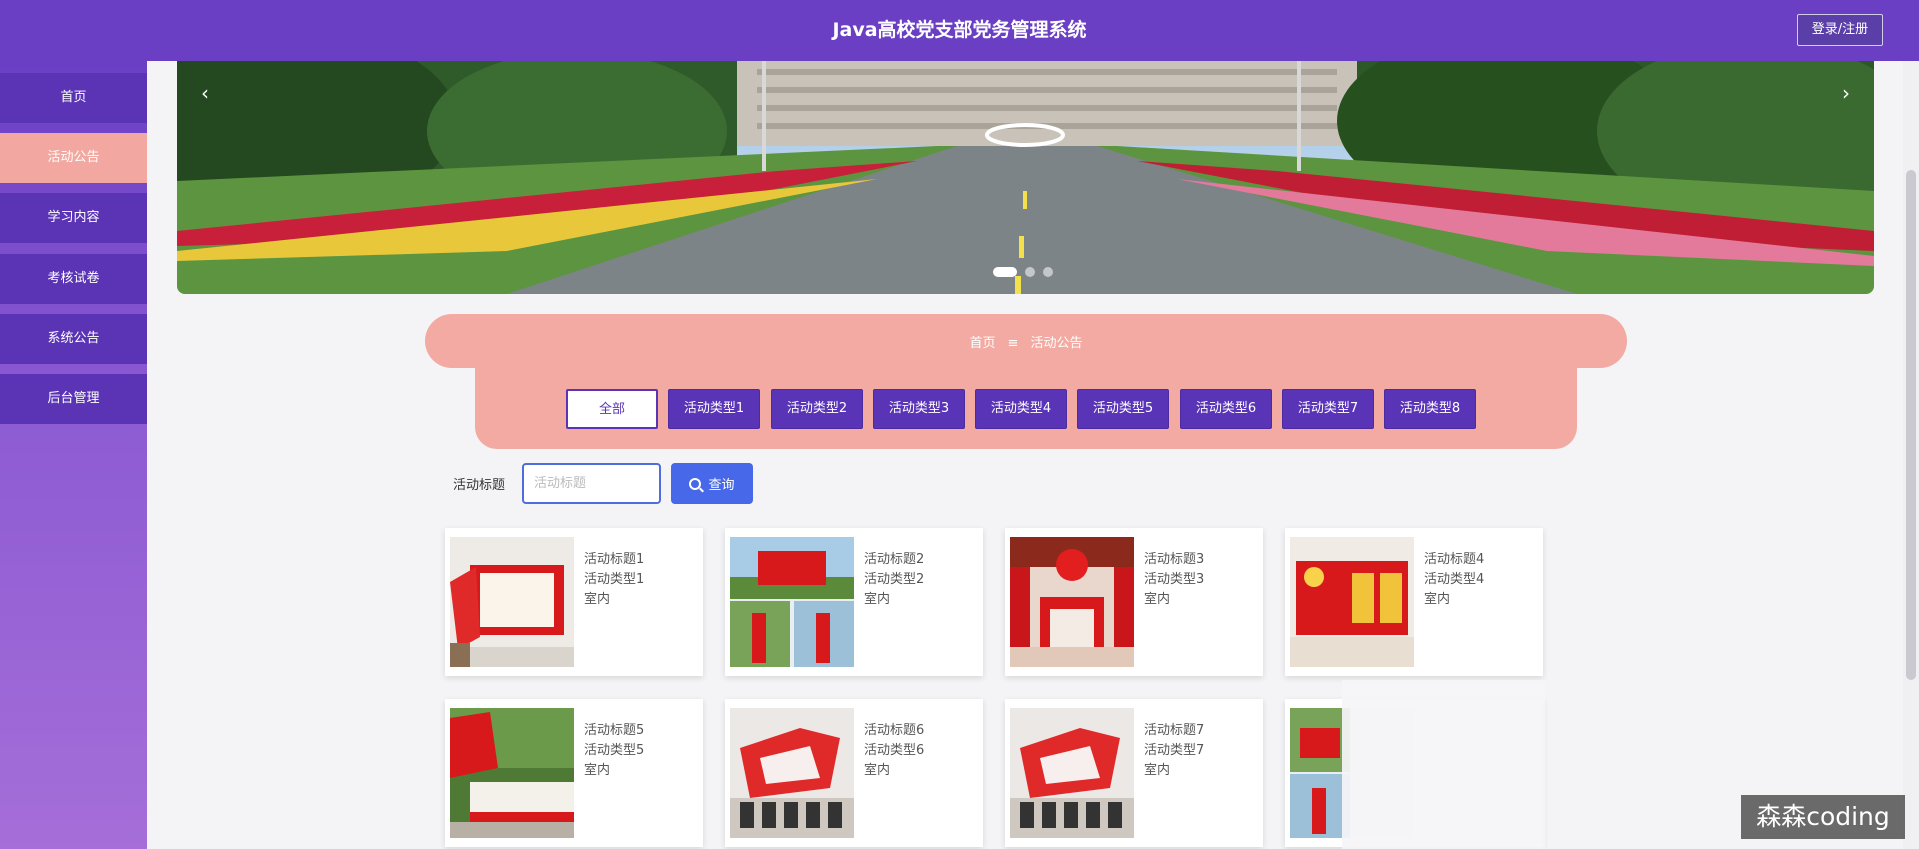  I want to click on search-icon, so click(695, 483).